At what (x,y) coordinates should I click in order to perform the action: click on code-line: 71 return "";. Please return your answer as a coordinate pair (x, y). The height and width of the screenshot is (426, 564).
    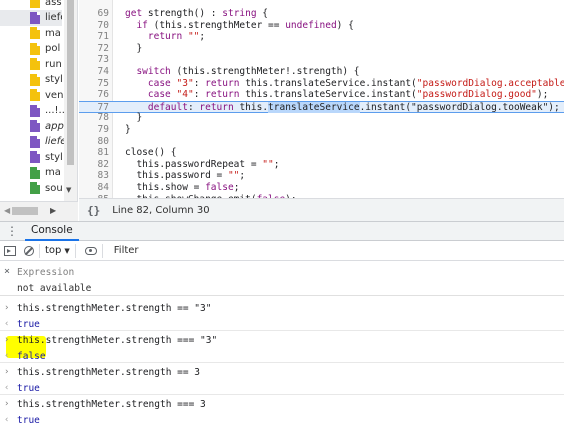
    Looking at the image, I should click on (321, 36).